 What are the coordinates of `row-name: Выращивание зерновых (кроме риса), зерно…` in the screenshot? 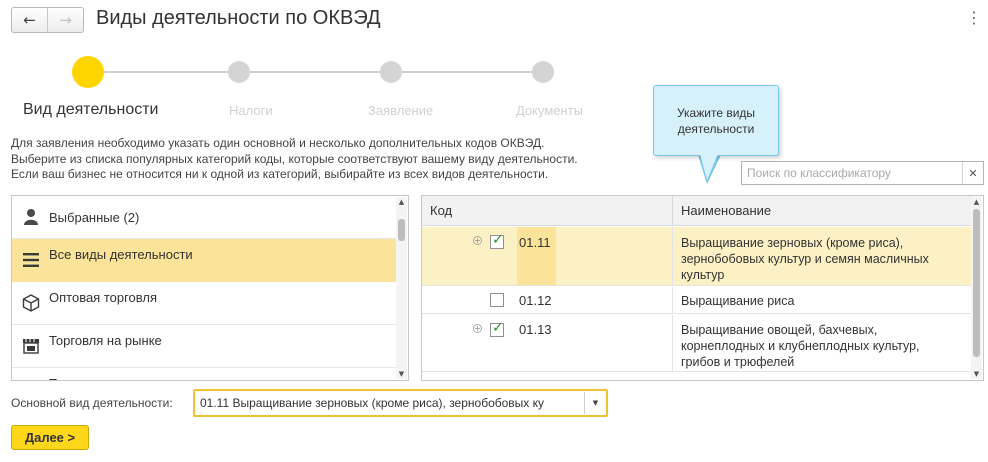 It's located at (823, 259).